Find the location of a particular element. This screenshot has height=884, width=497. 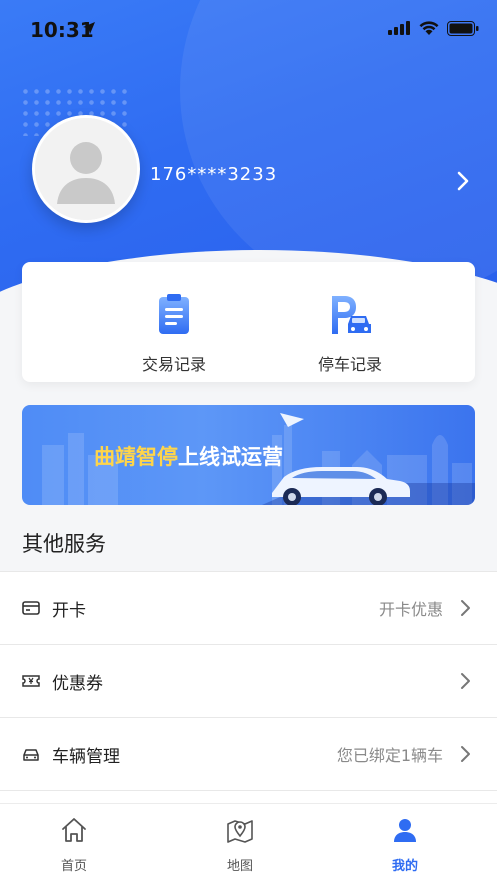

status-bar: 10:31 is located at coordinates (248, 30).